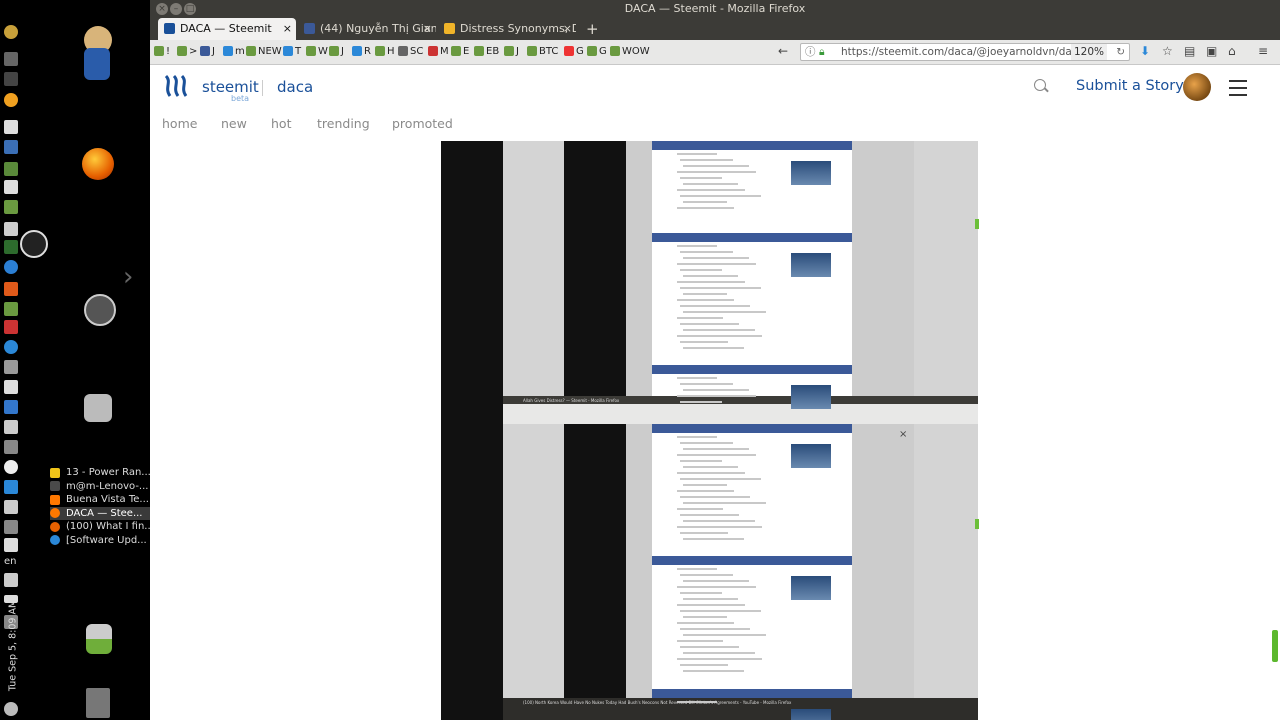 The image size is (1280, 720). What do you see at coordinates (1197, 87) in the screenshot?
I see `avatar` at bounding box center [1197, 87].